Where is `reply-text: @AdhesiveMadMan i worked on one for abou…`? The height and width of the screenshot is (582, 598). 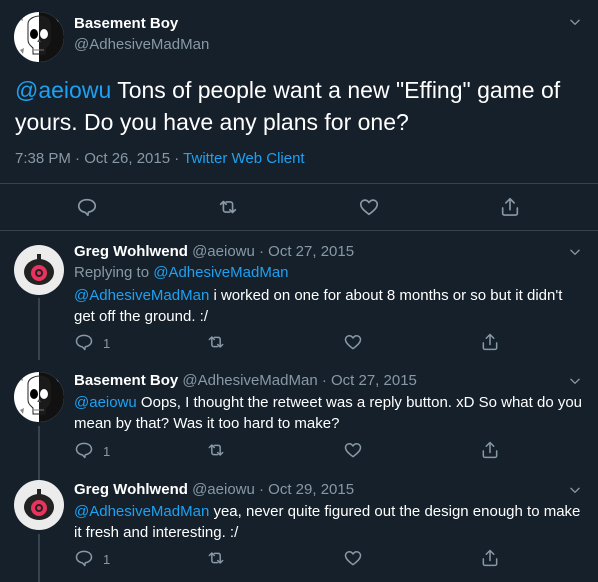
reply-text: @AdhesiveMadMan i worked on one for abou… is located at coordinates (329, 306).